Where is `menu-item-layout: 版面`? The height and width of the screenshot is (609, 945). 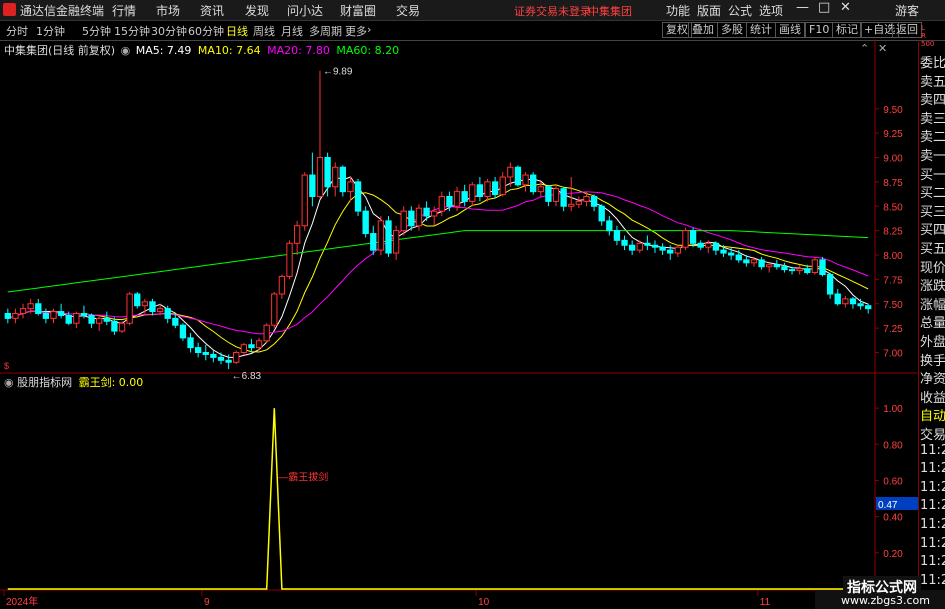
menu-item-layout: 版面 is located at coordinates (709, 10).